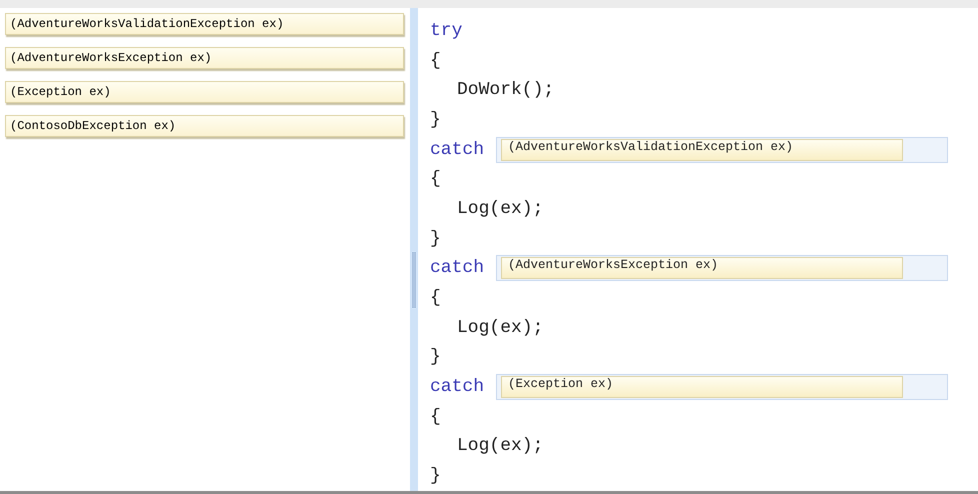 This screenshot has height=494, width=978. I want to click on code-statement: DoWork();, so click(505, 90).